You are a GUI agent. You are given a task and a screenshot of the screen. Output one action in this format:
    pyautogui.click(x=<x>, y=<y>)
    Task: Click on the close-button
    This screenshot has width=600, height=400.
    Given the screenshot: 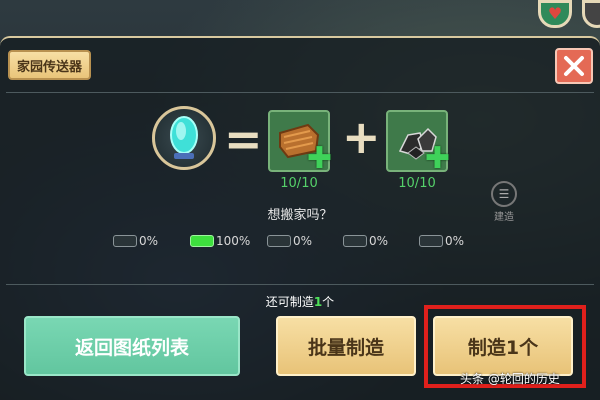 What is the action you would take?
    pyautogui.click(x=574, y=66)
    